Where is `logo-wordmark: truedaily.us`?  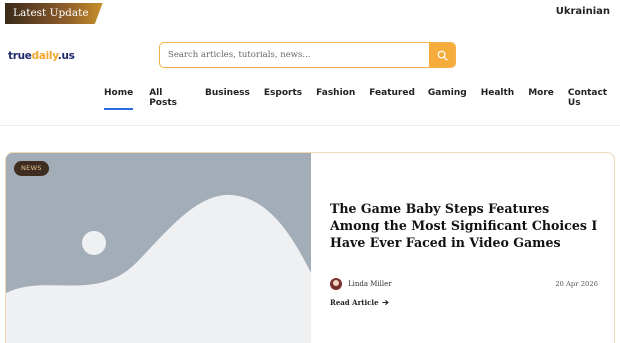 logo-wordmark: truedaily.us is located at coordinates (41, 56).